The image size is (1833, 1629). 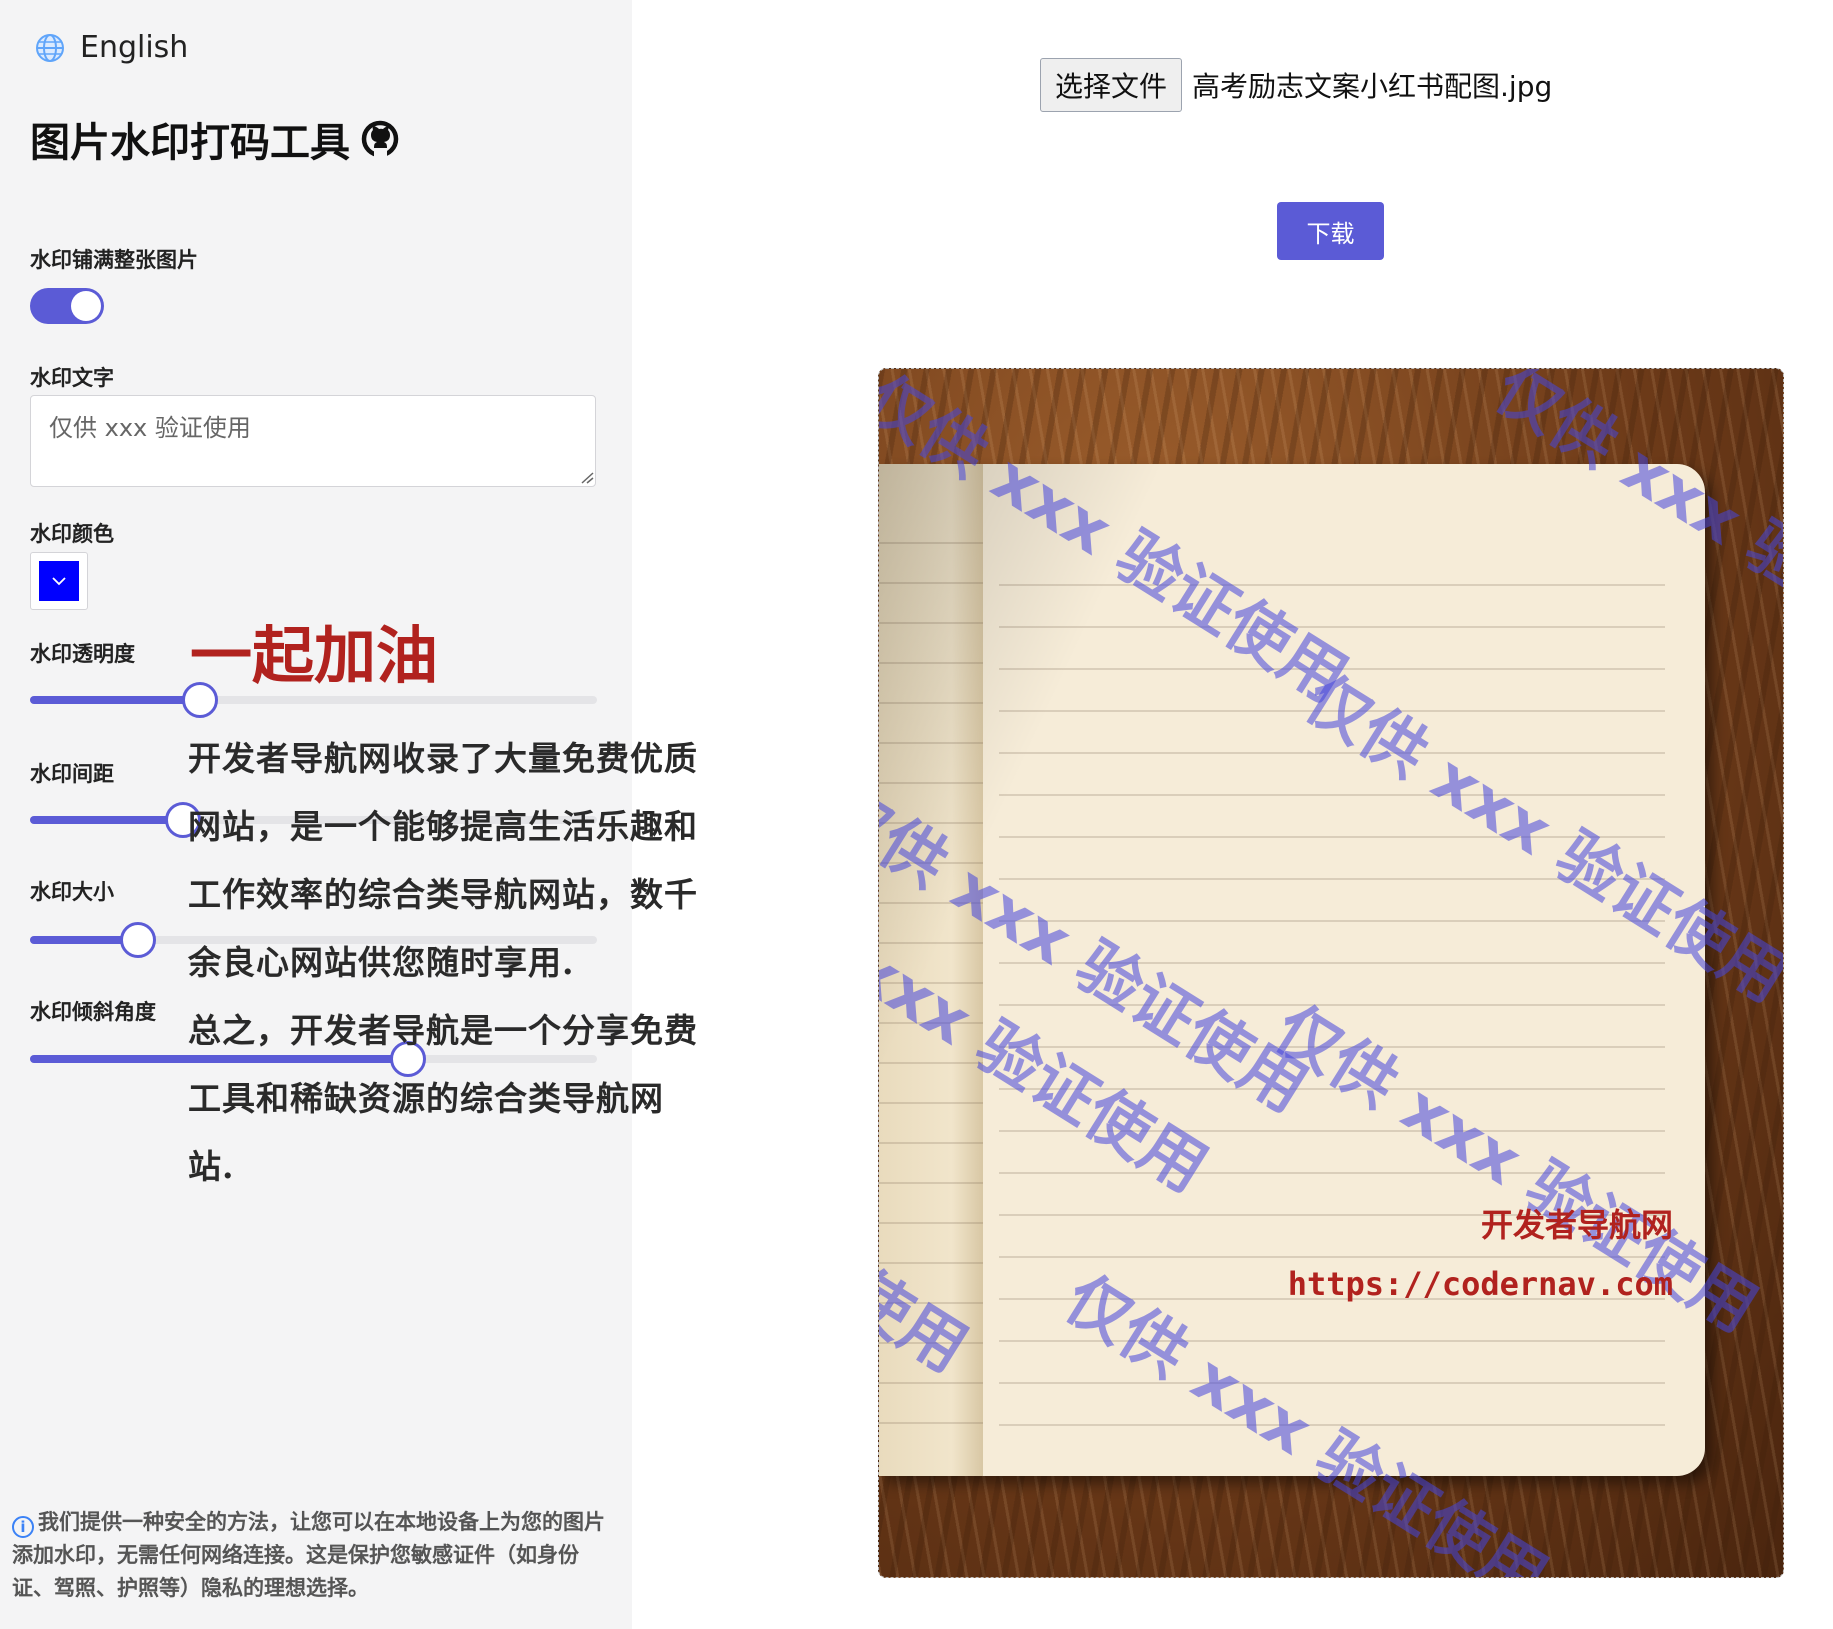 I want to click on color-swatch, so click(x=59, y=581).